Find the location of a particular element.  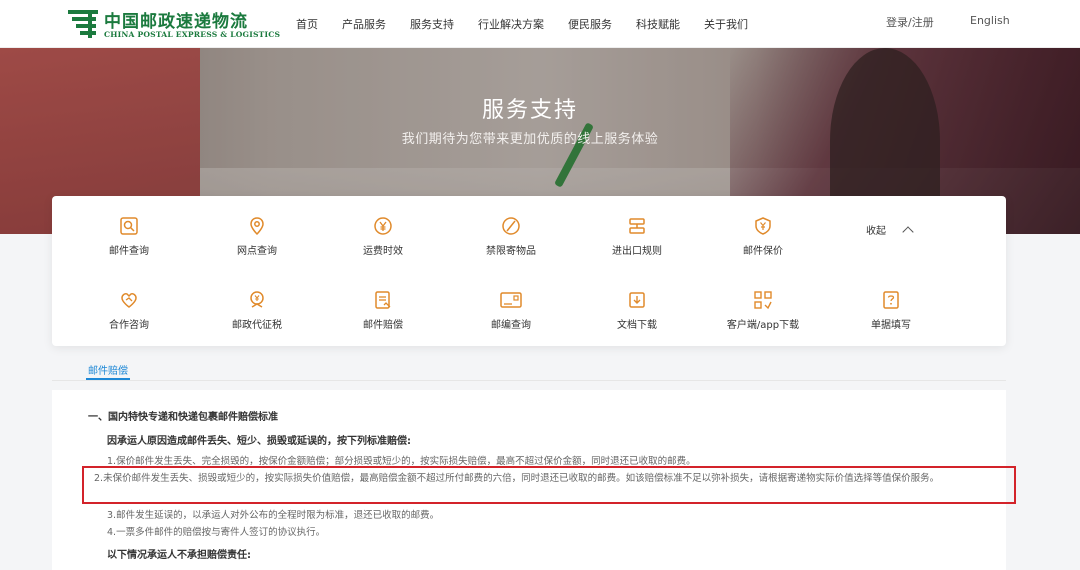

logo-english-text: CHINA POSTAL EXPRESS & LOGISTICS is located at coordinates (192, 34).